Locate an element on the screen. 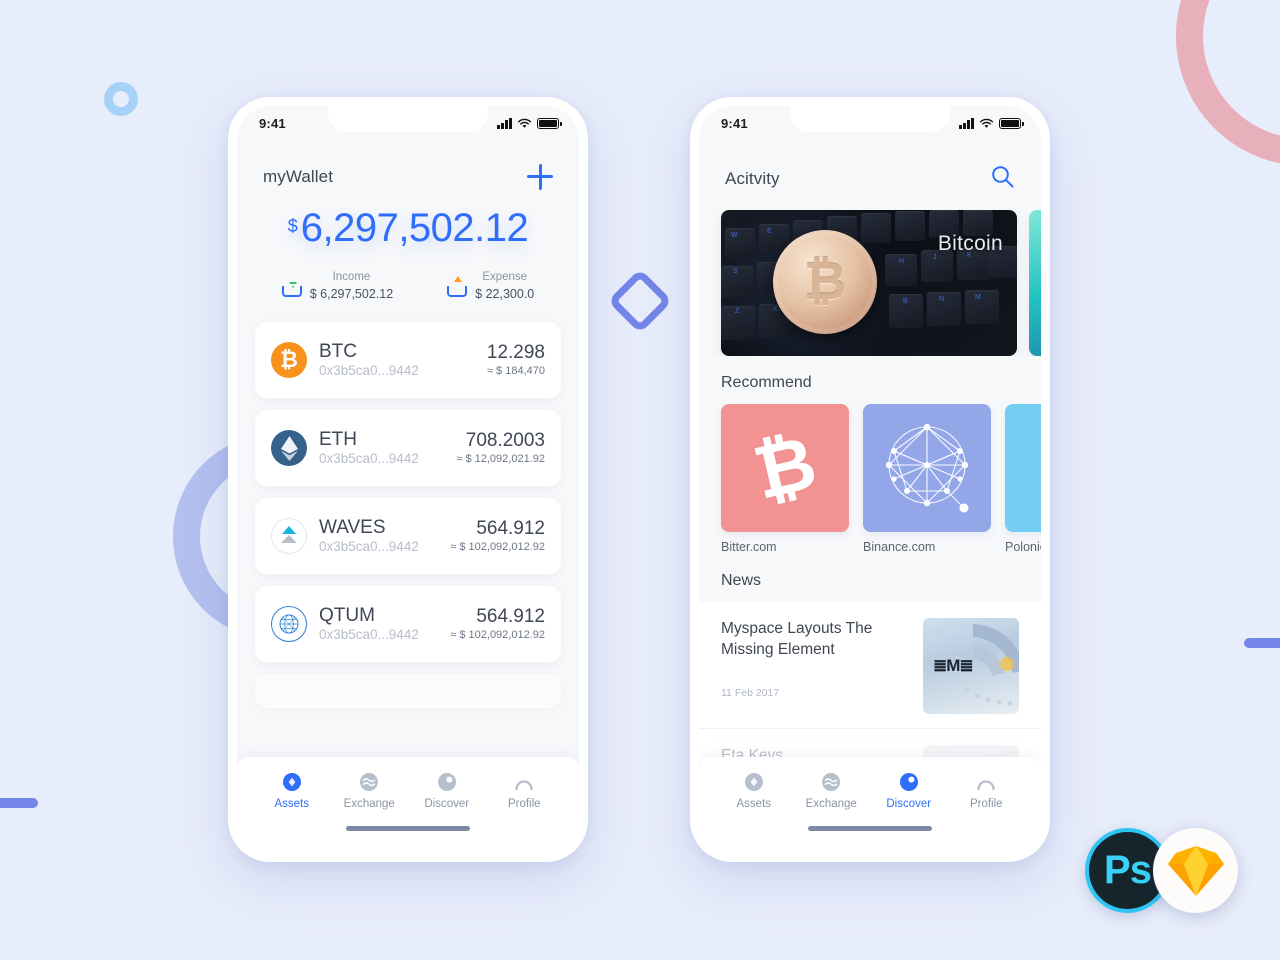 Image resolution: width=1280 pixels, height=960 pixels. asset-list: ₿ BTC 0x3b5ca0...9442 12.298 ≈ $ 184,470 is located at coordinates (408, 515).